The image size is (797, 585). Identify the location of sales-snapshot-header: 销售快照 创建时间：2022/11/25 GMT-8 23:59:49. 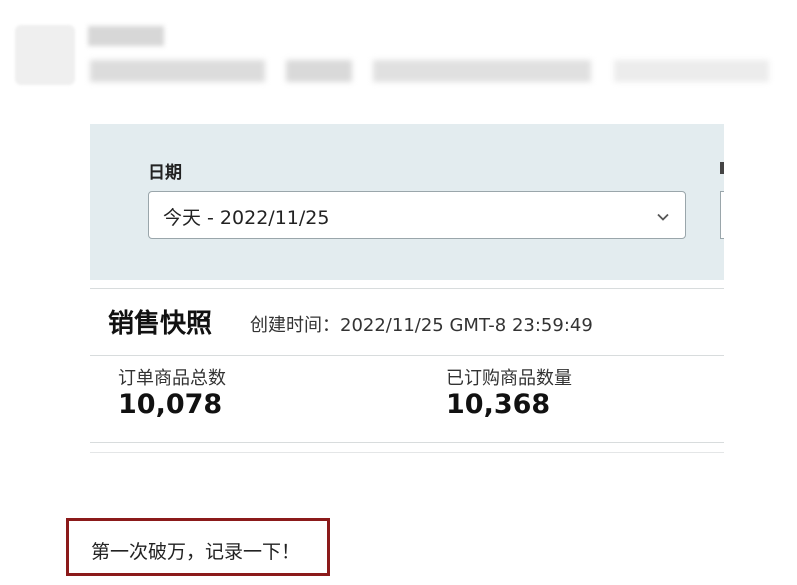
(407, 322).